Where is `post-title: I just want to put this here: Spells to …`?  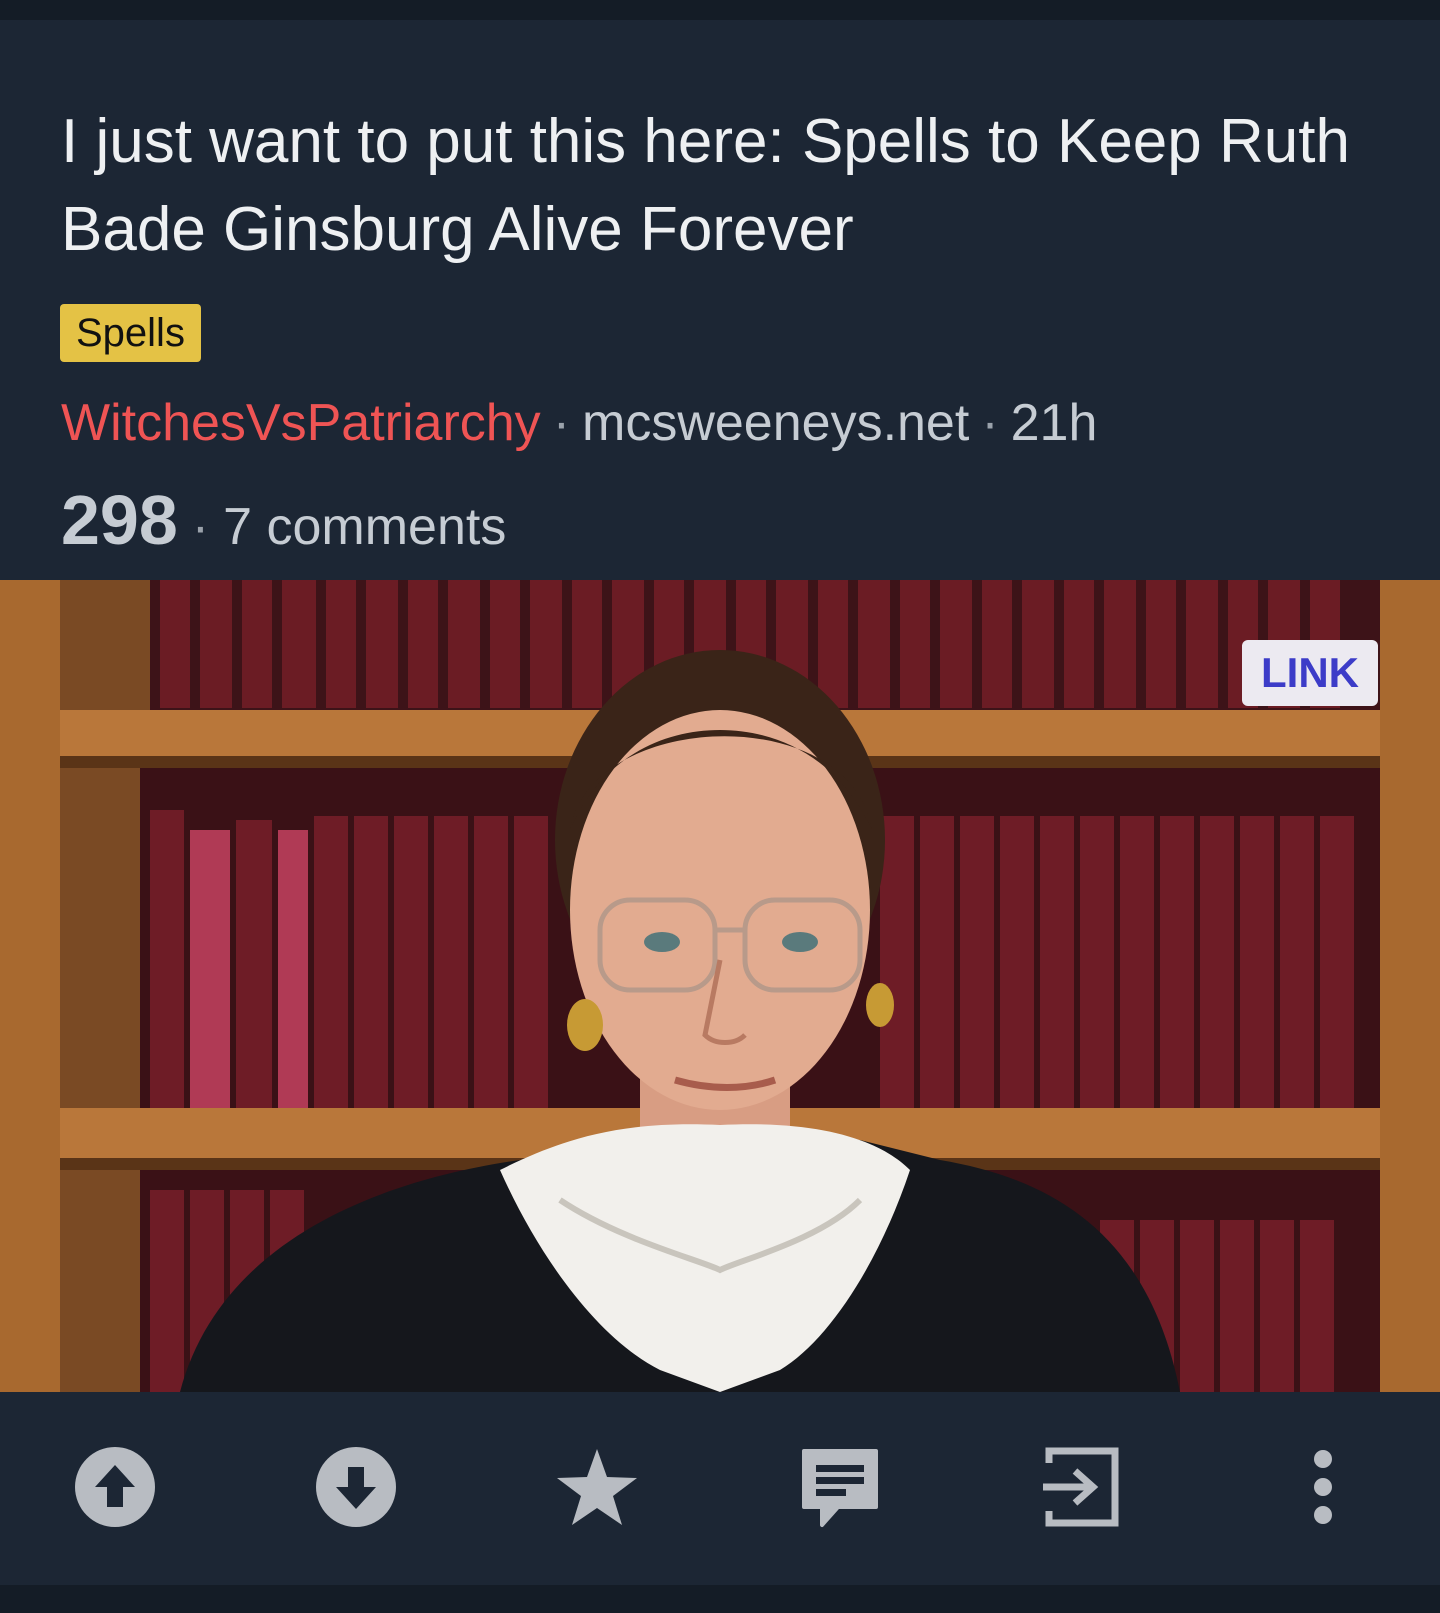
post-title: I just want to put this here: Spells to … is located at coordinates (726, 186).